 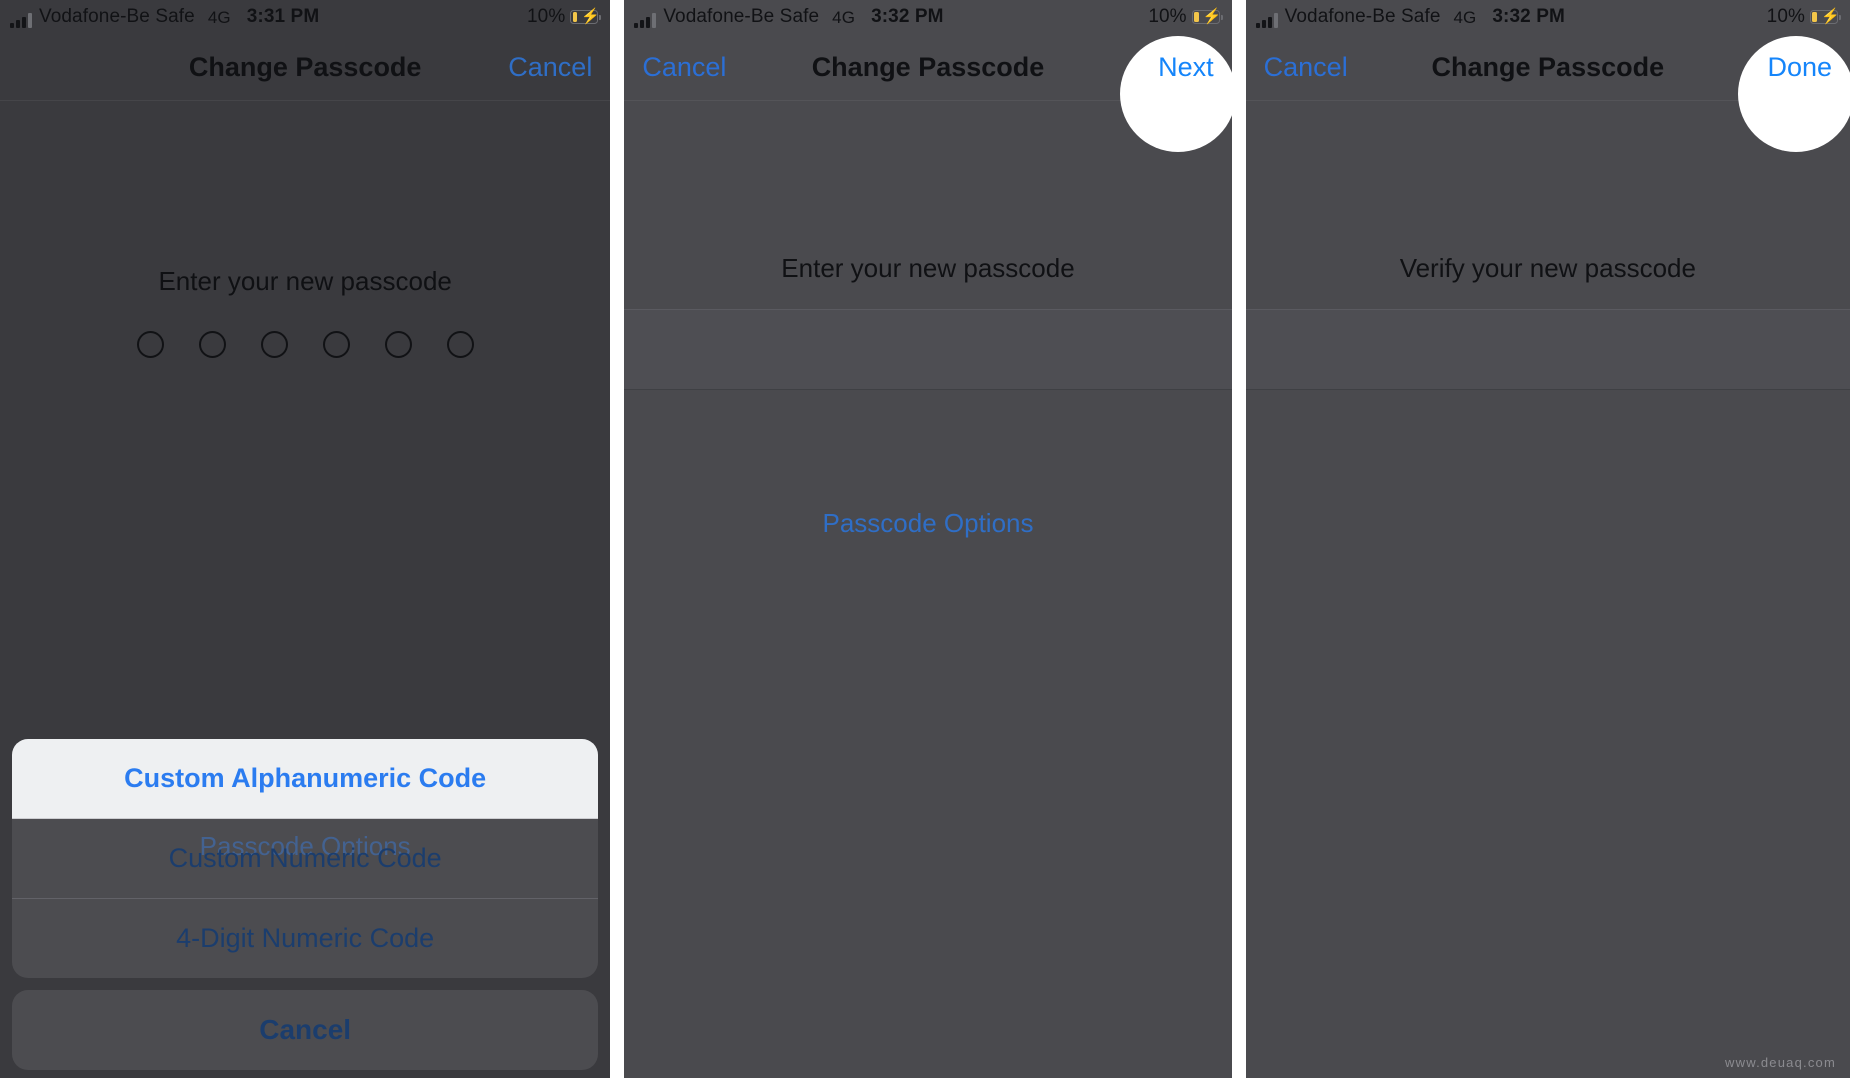 What do you see at coordinates (927, 523) in the screenshot?
I see `passcode-options-link: Passcode Options` at bounding box center [927, 523].